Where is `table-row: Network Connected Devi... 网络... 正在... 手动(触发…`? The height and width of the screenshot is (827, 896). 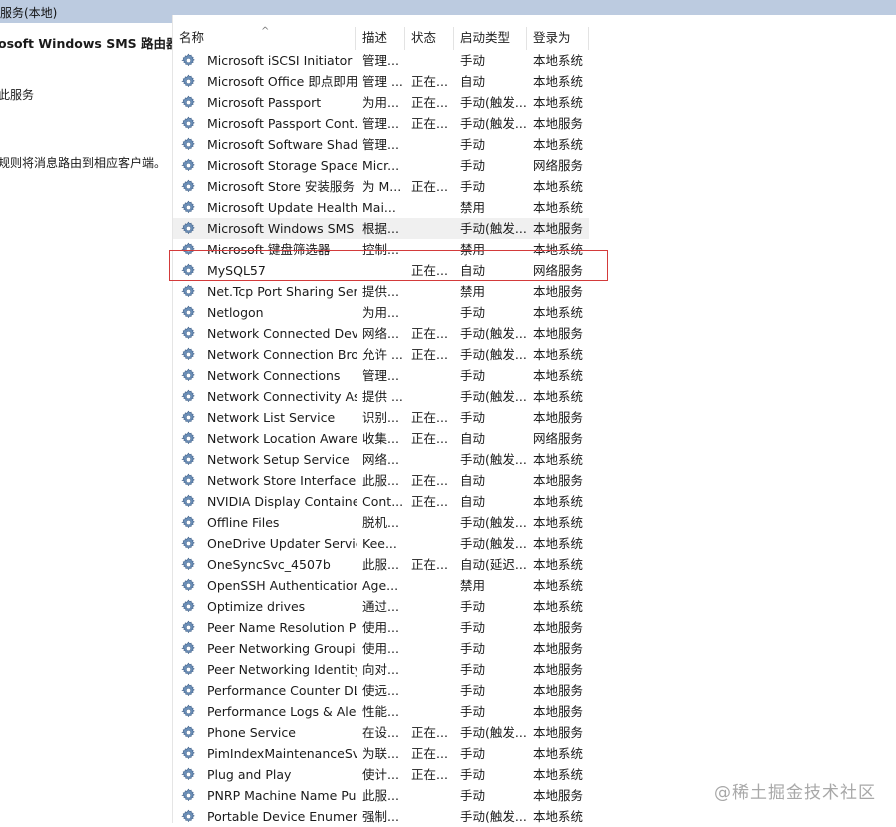 table-row: Network Connected Devi... 网络... 正在... 手动(触发… is located at coordinates (534, 333).